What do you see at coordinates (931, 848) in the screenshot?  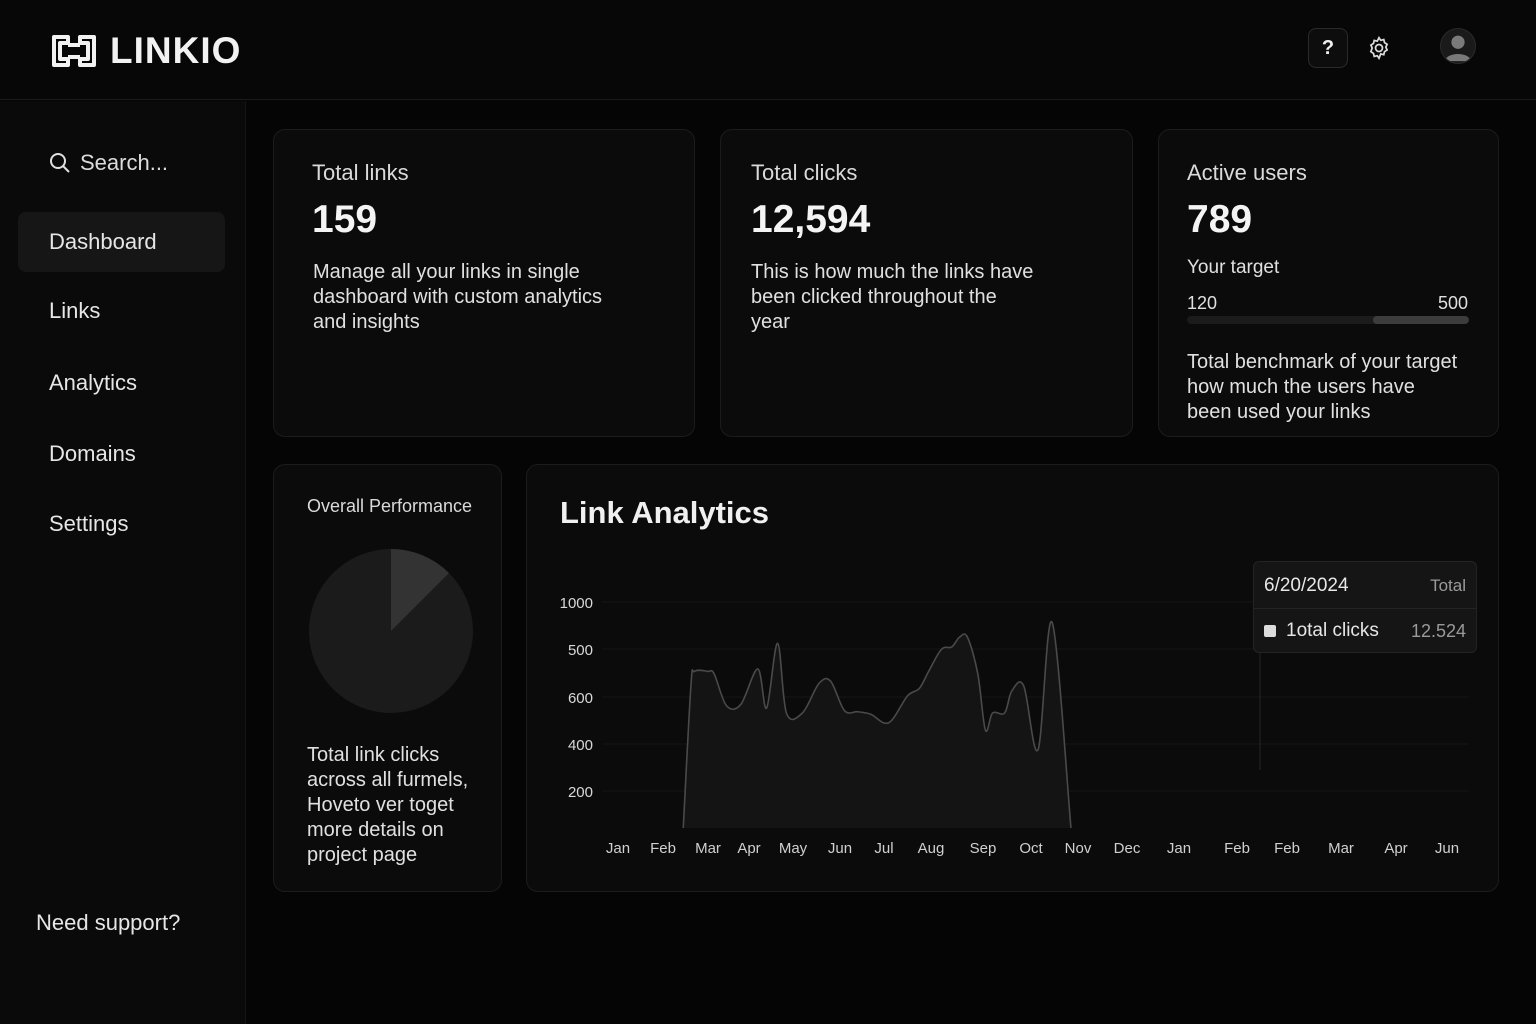 I see `x-tick-label: Aug` at bounding box center [931, 848].